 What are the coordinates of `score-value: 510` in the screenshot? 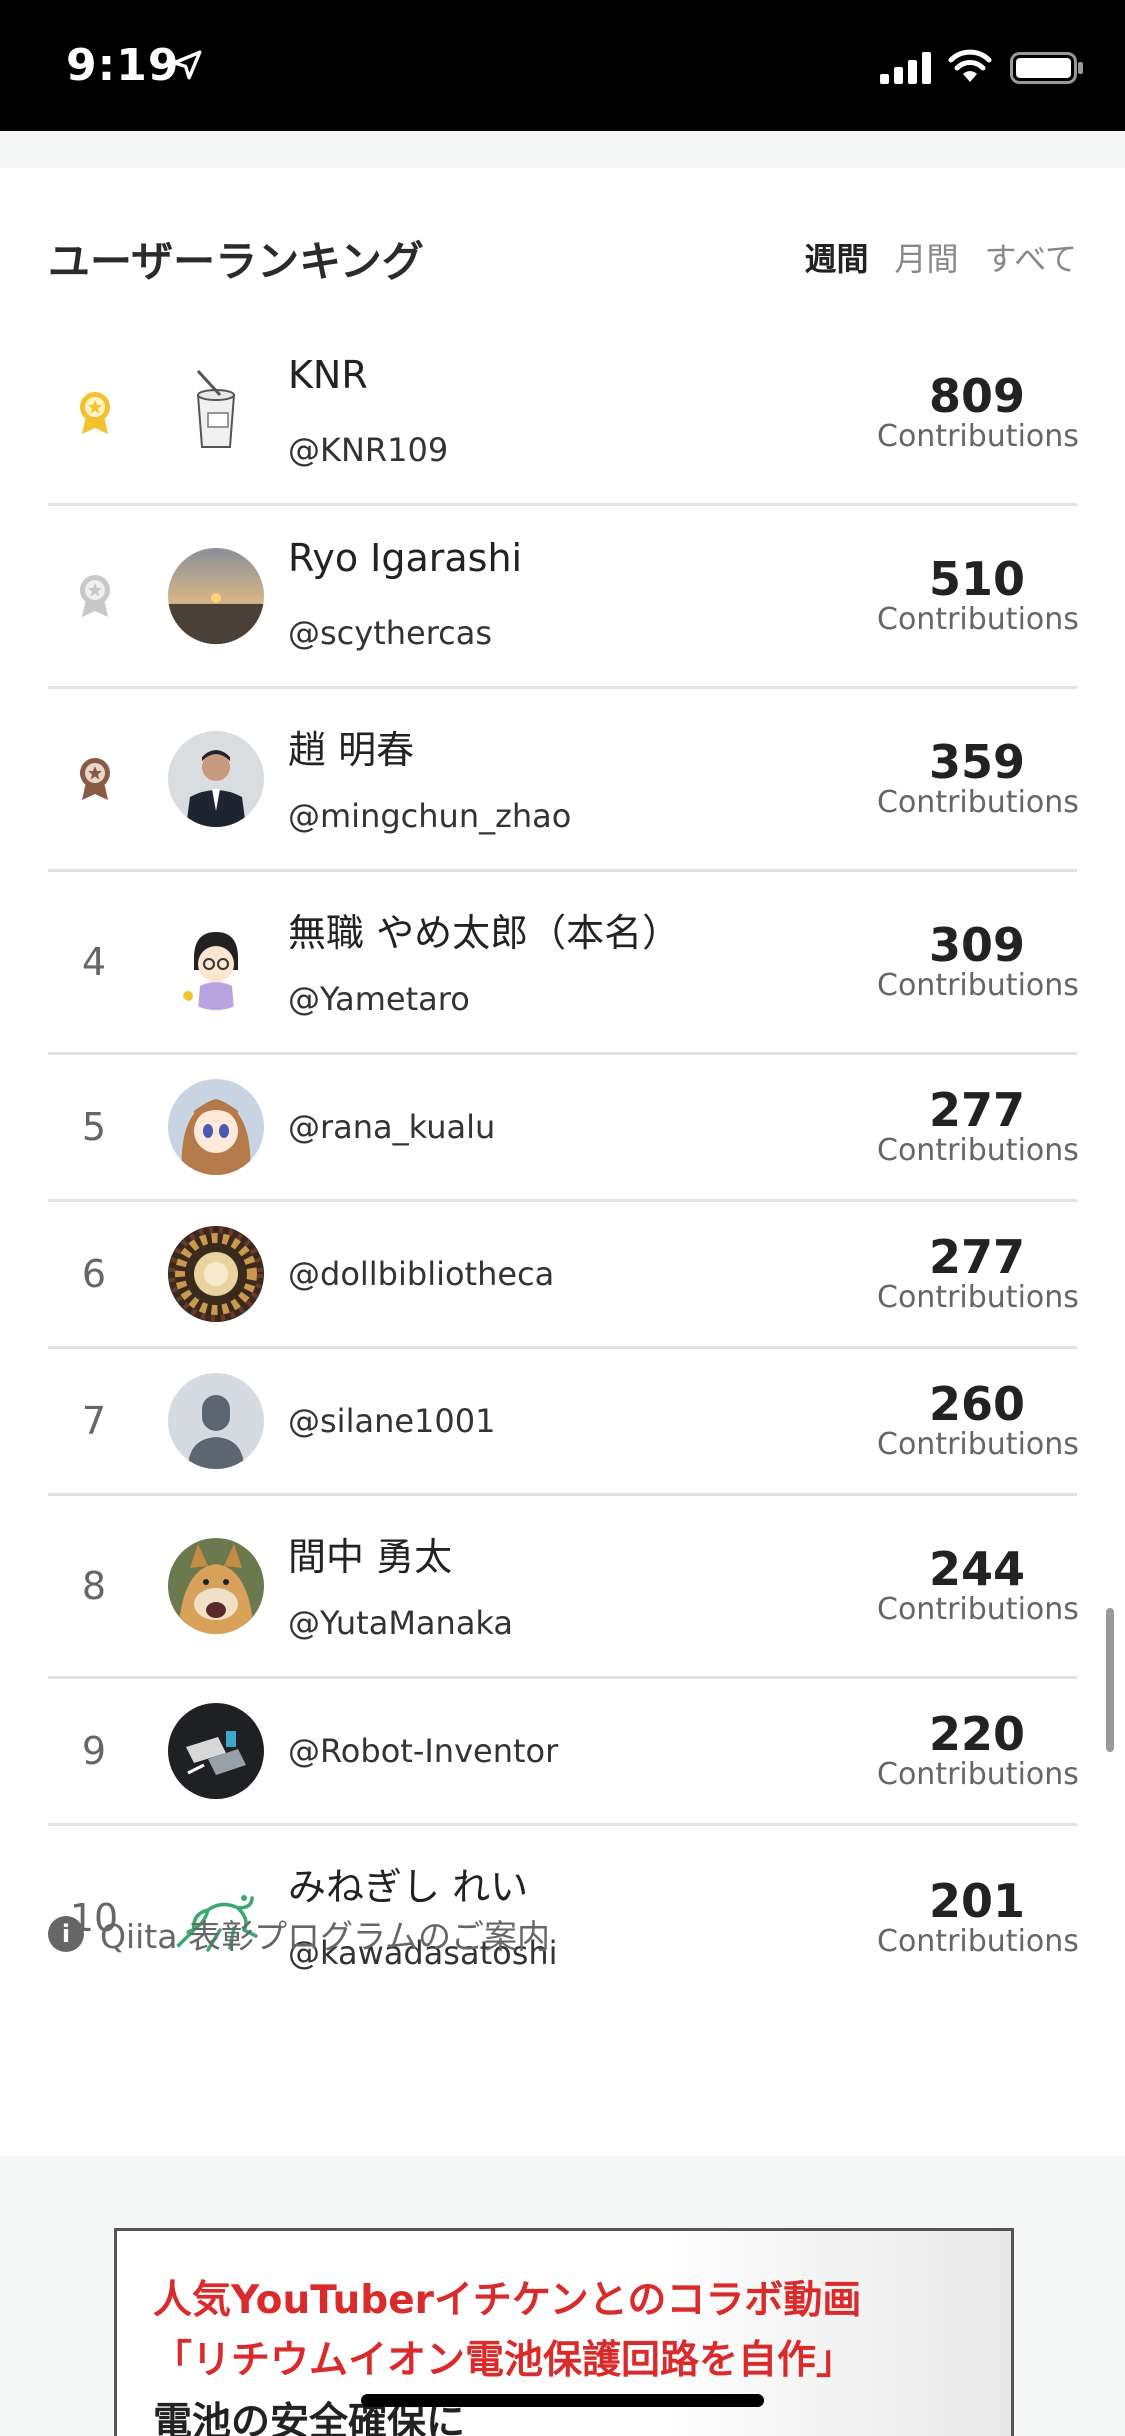 It's located at (977, 579).